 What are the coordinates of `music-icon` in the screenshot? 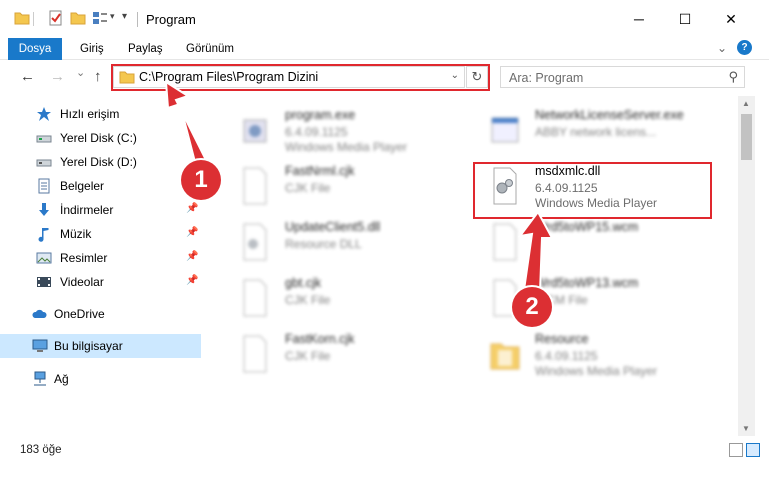 It's located at (43, 235).